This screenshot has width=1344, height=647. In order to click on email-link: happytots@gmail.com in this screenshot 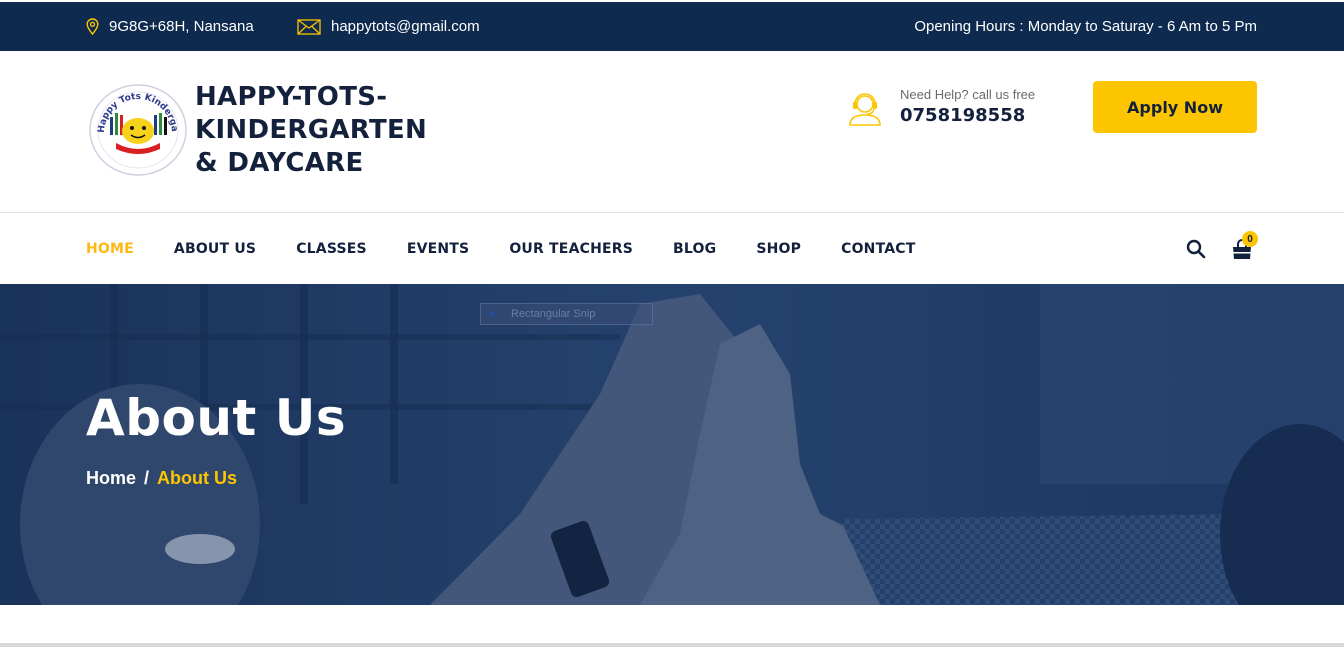, I will do `click(405, 26)`.